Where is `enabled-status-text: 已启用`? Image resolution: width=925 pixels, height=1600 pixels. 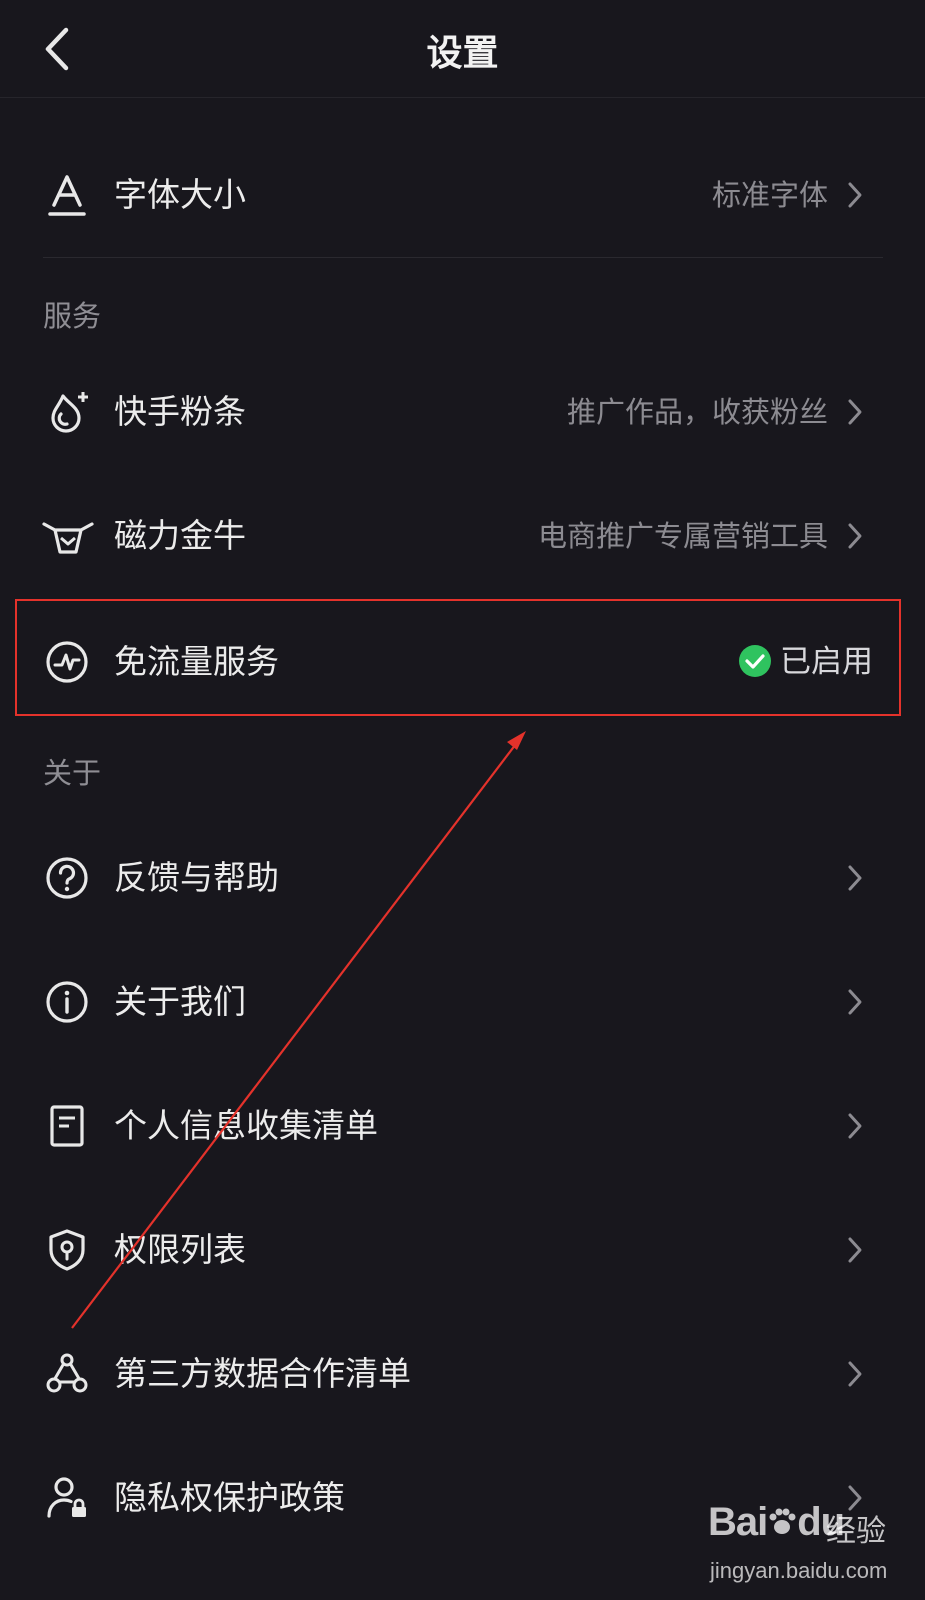
enabled-status-text: 已启用 is located at coordinates (826, 662).